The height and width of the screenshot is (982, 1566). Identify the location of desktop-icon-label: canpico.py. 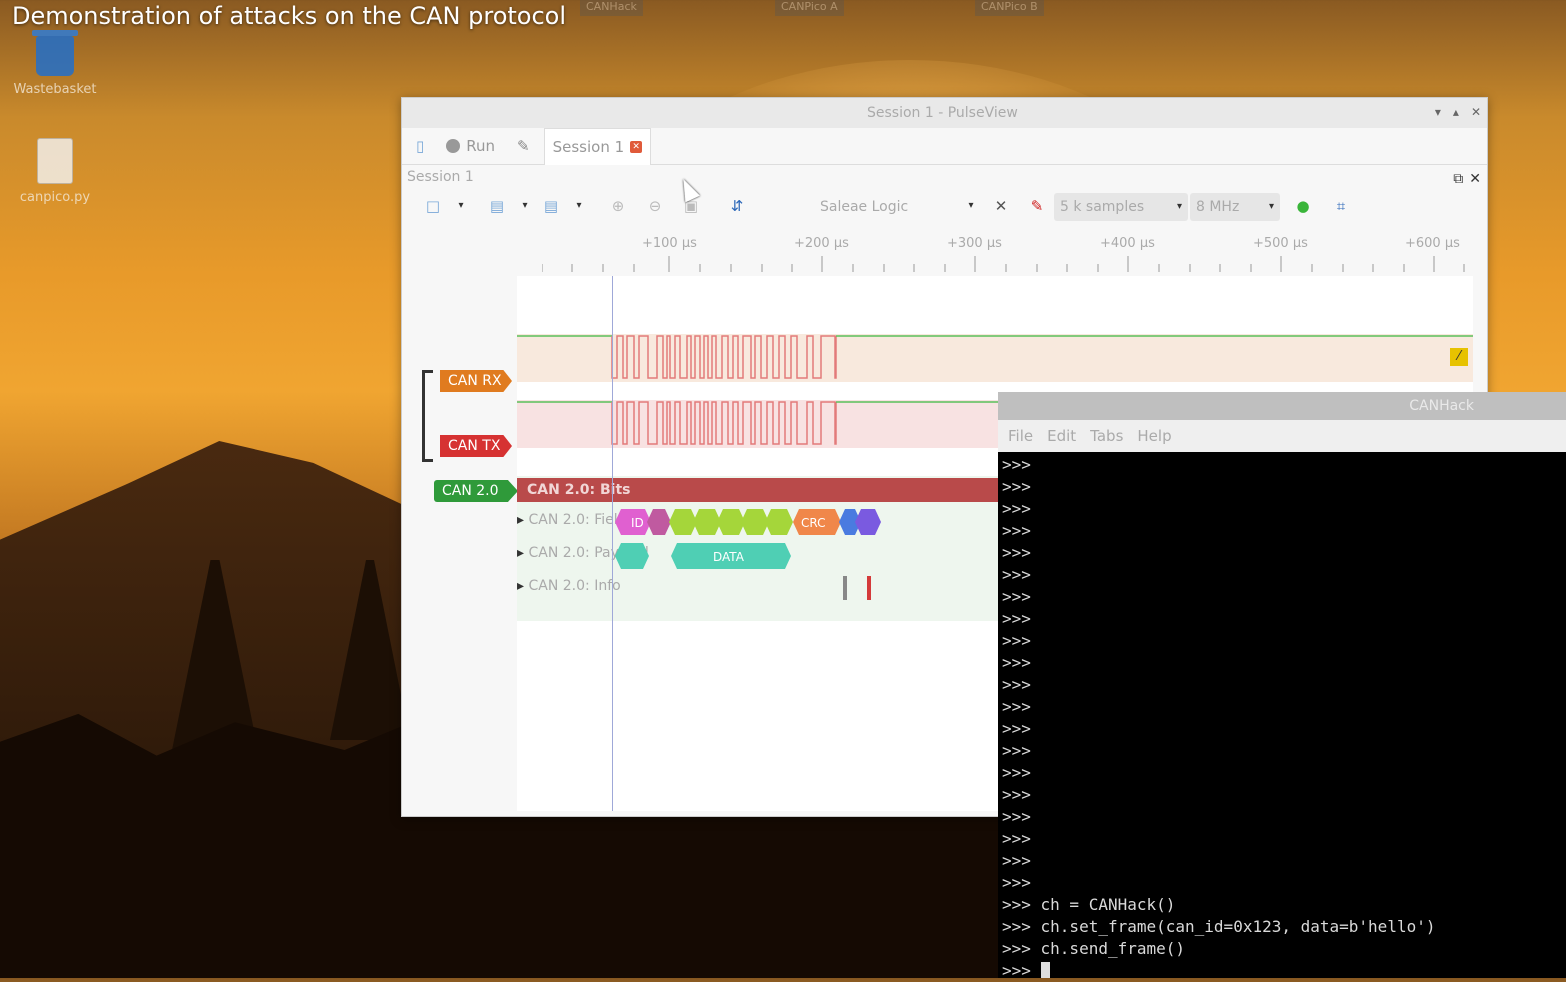
(55, 197).